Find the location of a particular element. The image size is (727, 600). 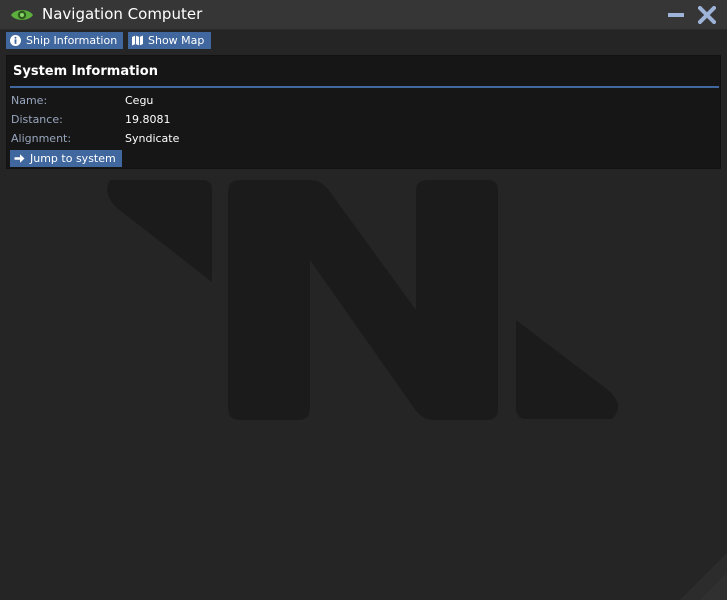

eye-icon is located at coordinates (22, 15).